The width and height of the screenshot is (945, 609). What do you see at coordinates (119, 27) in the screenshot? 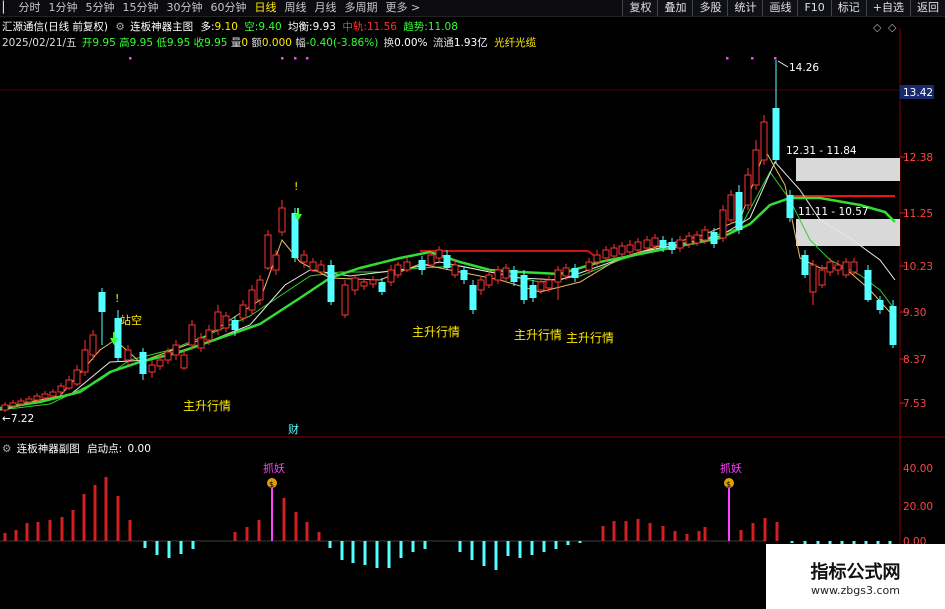
I see `indicator-gear-icon: ⚙` at bounding box center [119, 27].